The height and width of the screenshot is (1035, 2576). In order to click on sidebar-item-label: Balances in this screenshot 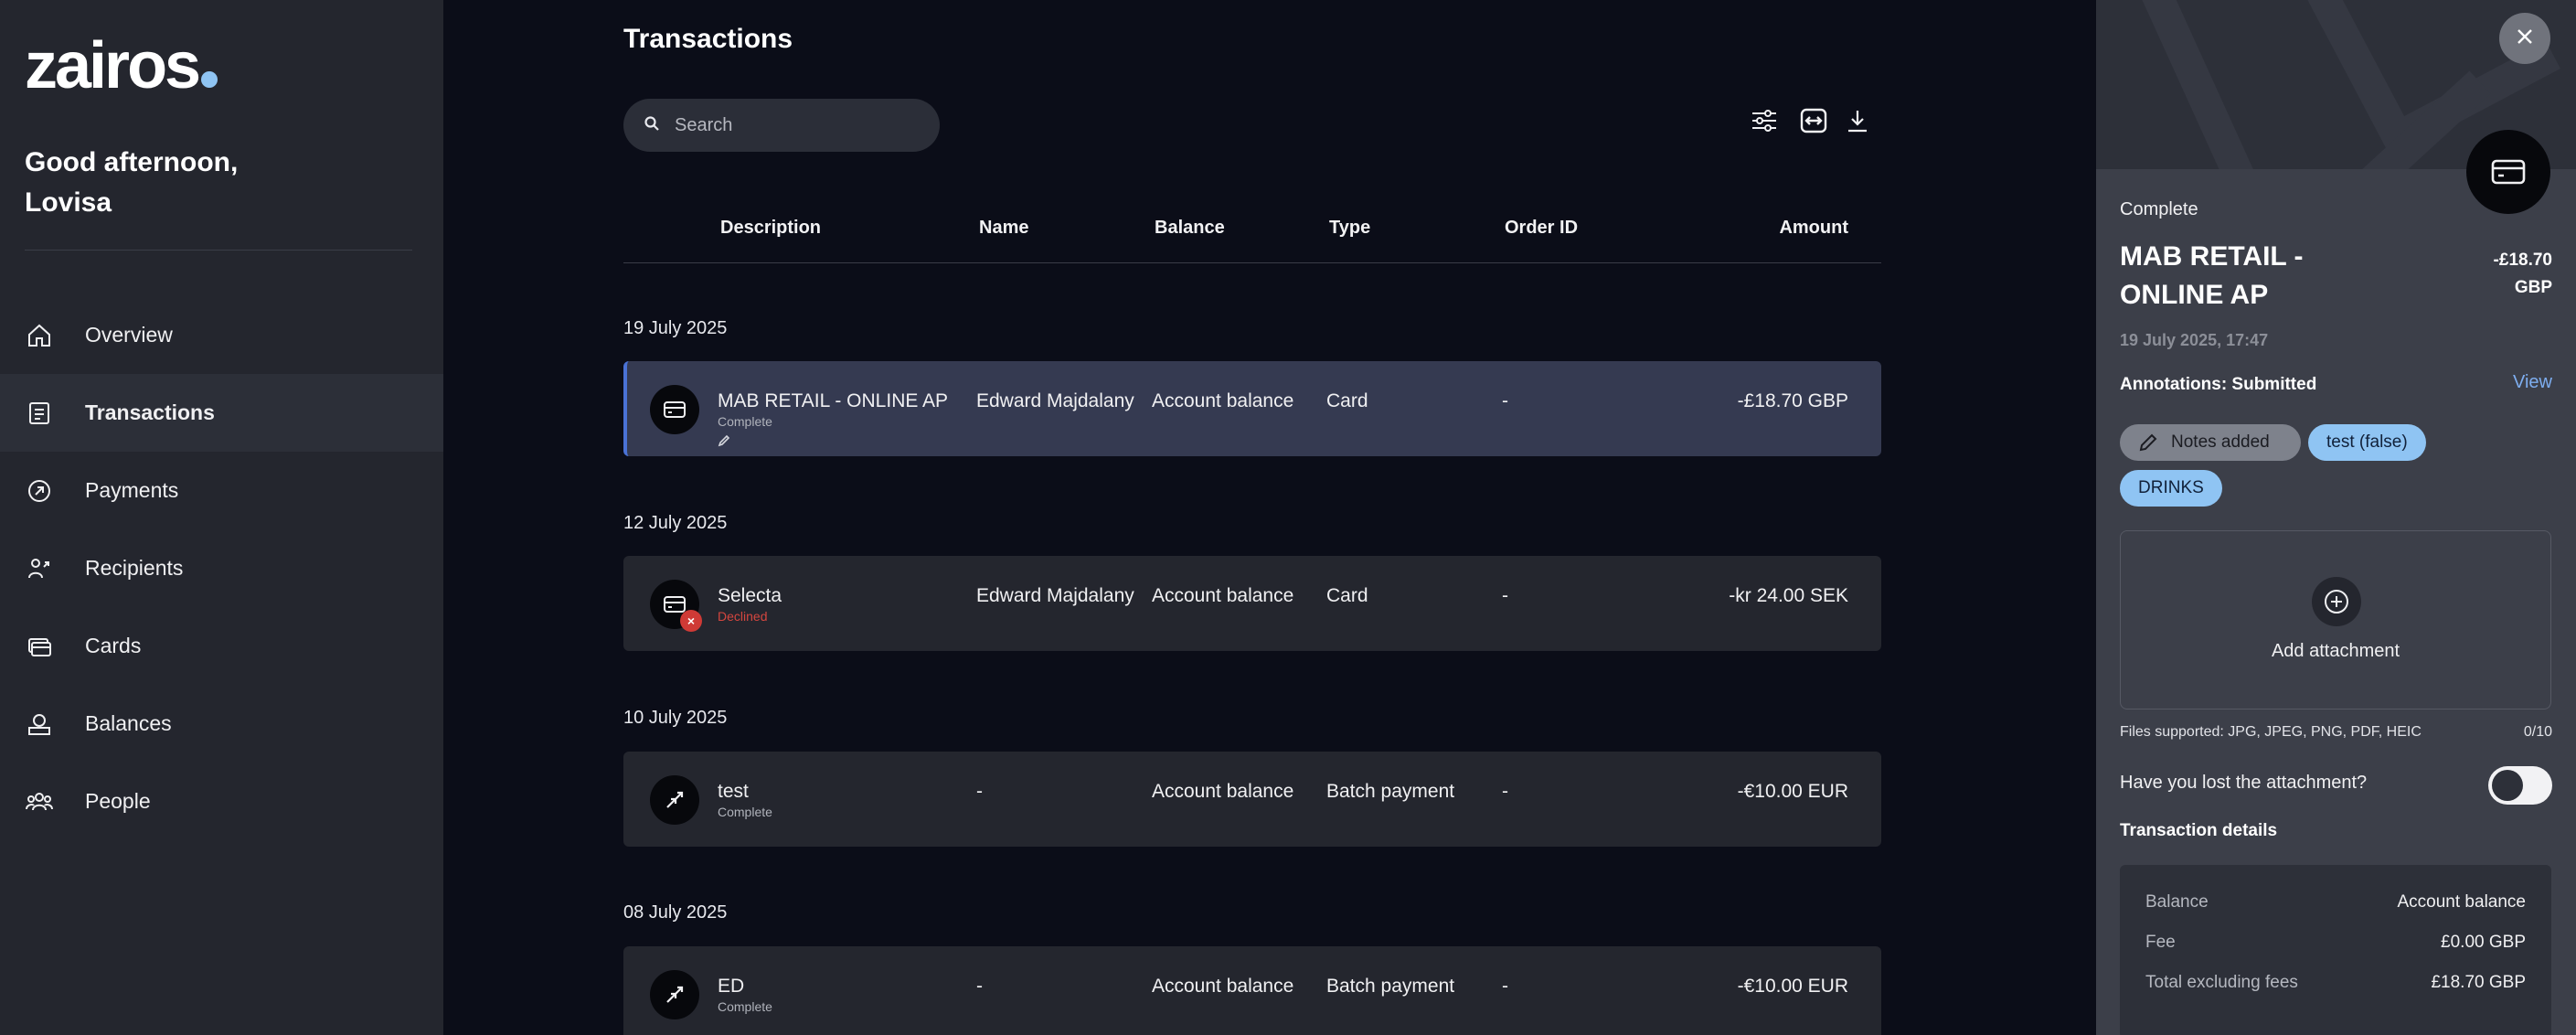, I will do `click(128, 723)`.